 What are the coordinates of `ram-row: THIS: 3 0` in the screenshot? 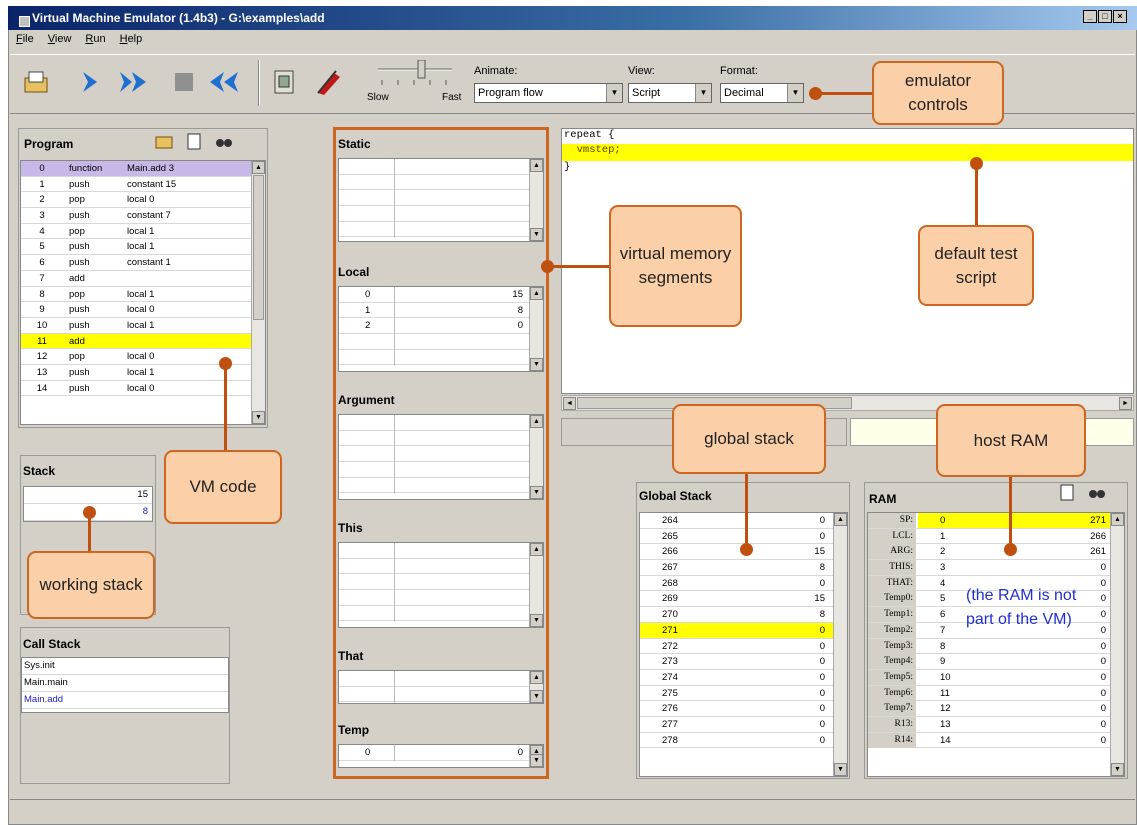 It's located at (996, 568).